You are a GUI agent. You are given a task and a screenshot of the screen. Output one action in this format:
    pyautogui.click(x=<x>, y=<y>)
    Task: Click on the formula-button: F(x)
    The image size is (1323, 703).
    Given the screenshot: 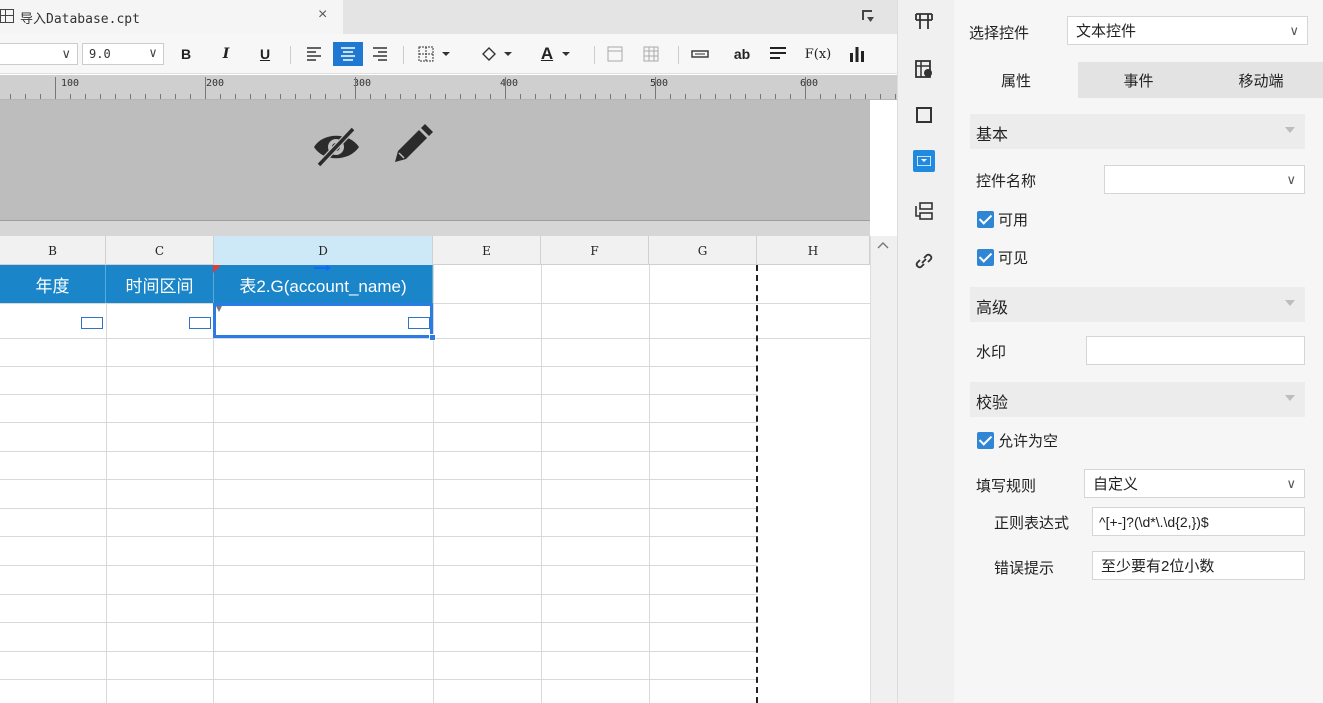 What is the action you would take?
    pyautogui.click(x=818, y=54)
    